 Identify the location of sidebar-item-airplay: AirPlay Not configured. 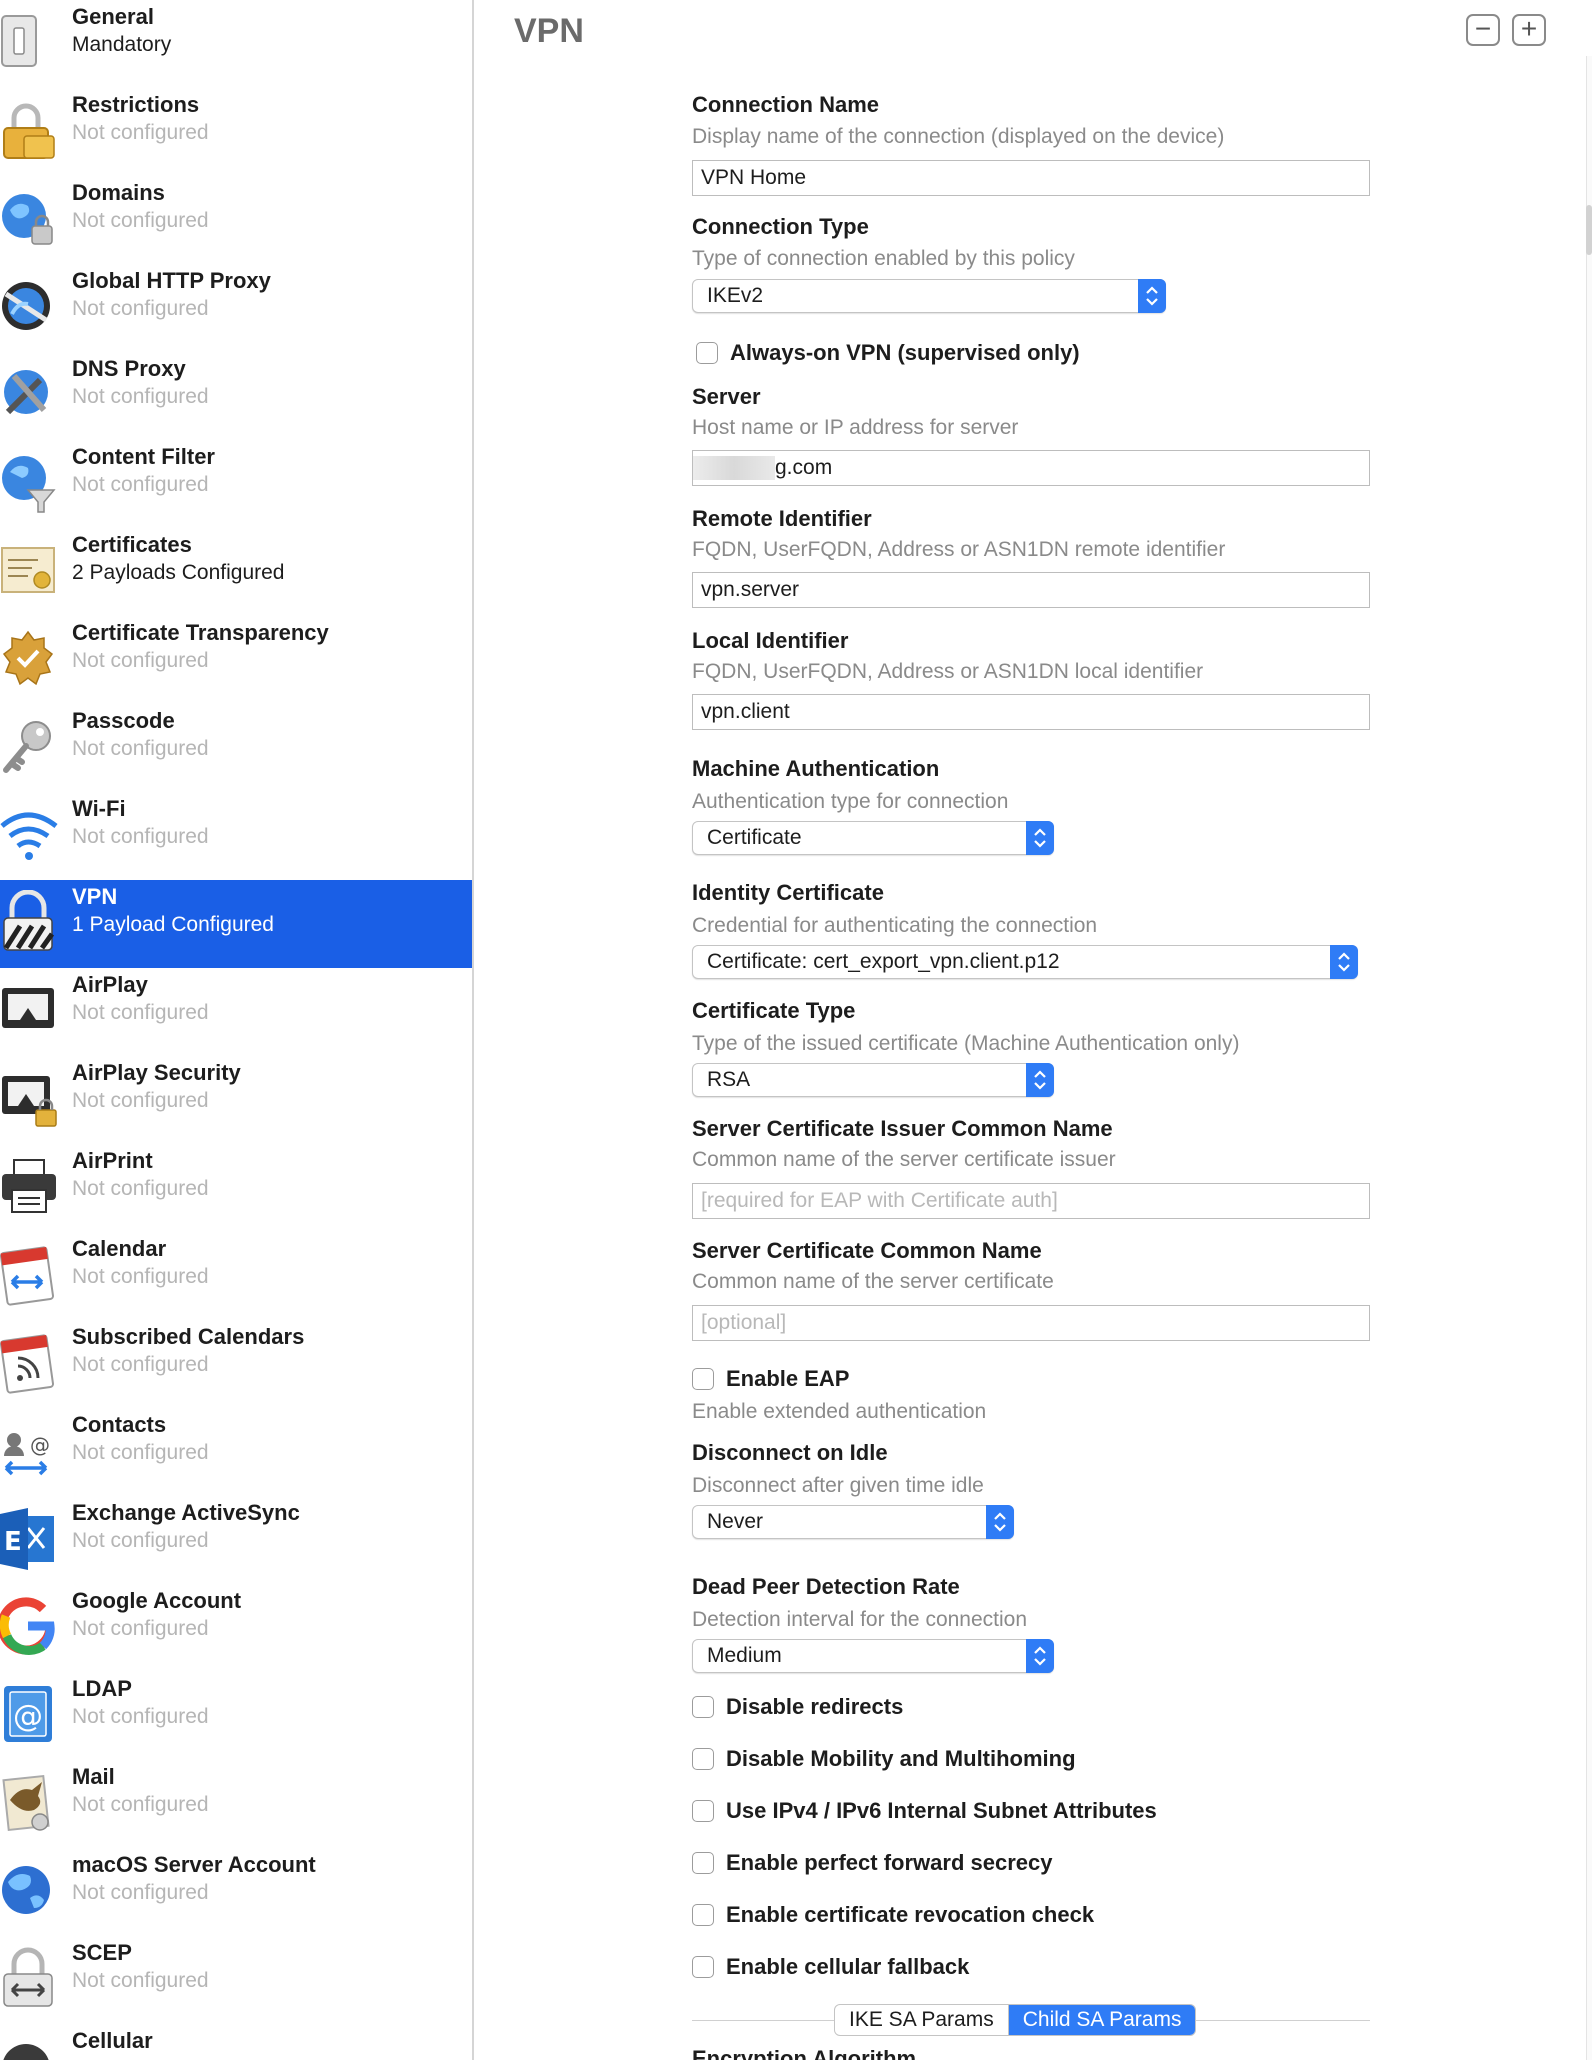
(236, 1012).